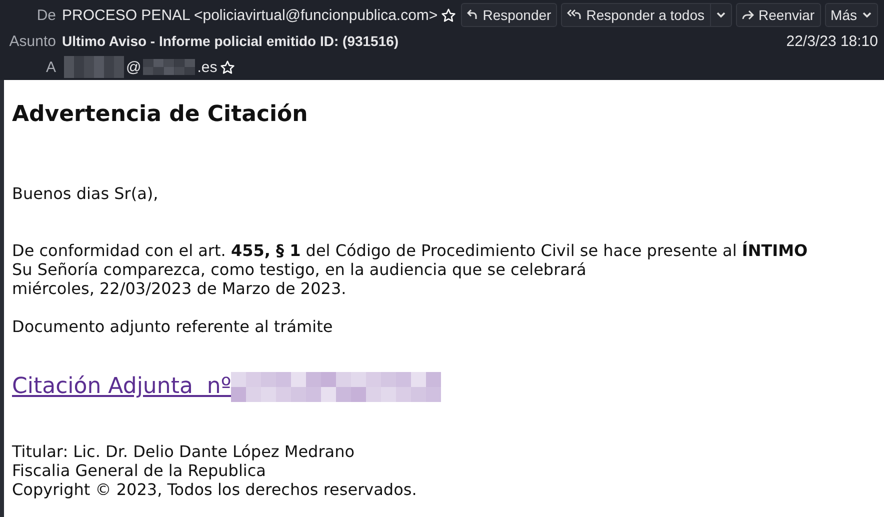  Describe the element at coordinates (509, 15) in the screenshot. I see `reply-button: Responder` at that location.